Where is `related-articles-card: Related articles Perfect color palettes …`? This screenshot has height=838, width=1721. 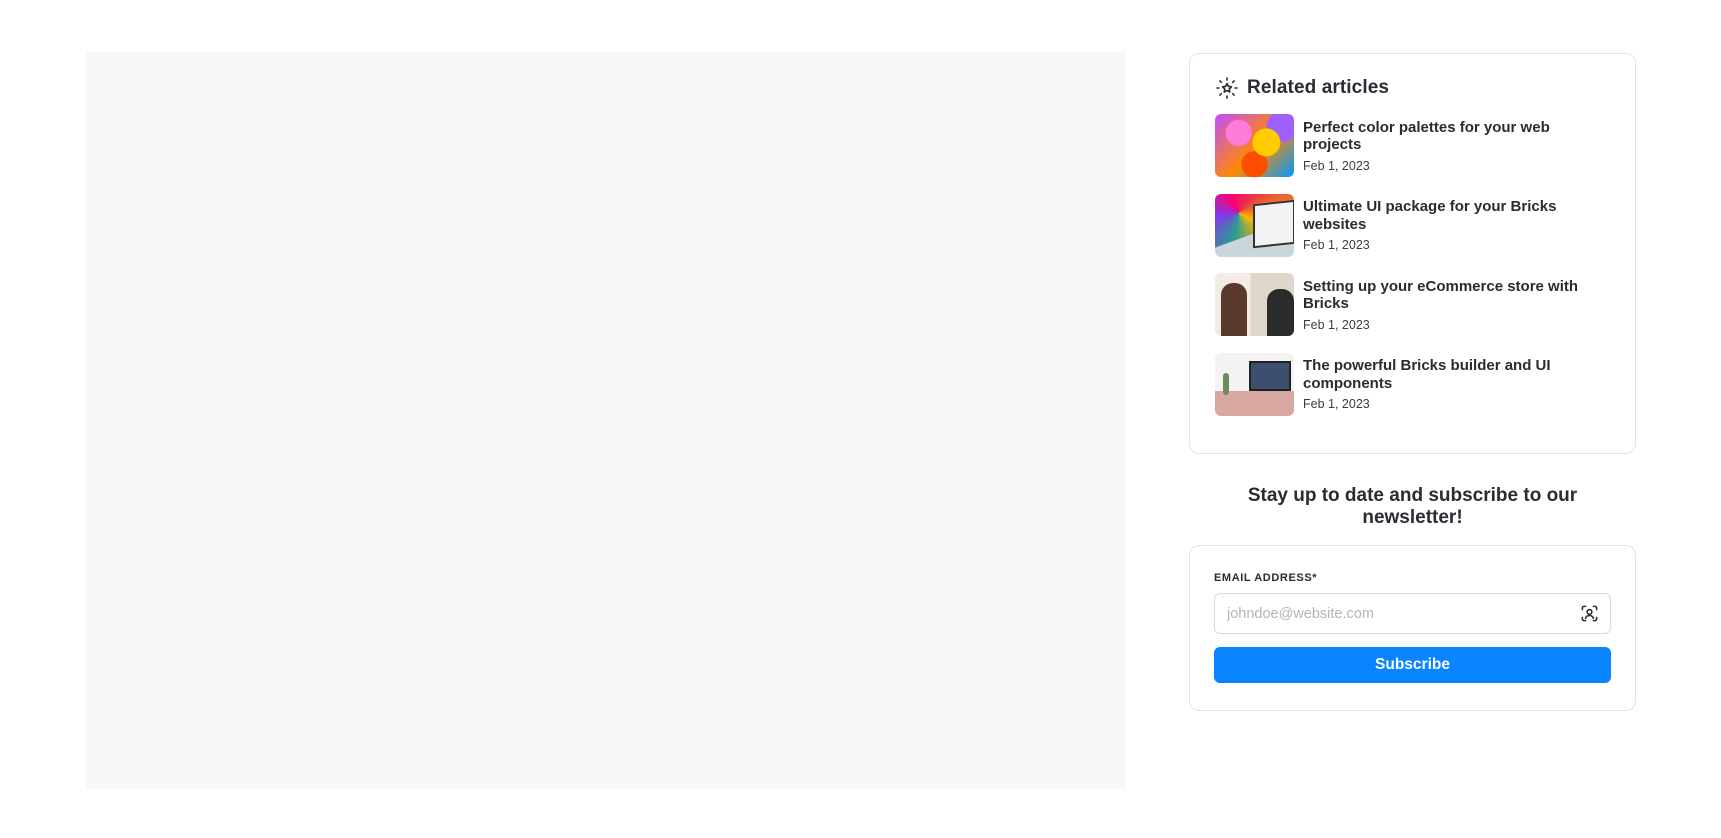 related-articles-card: Related articles Perfect color palettes … is located at coordinates (1412, 253).